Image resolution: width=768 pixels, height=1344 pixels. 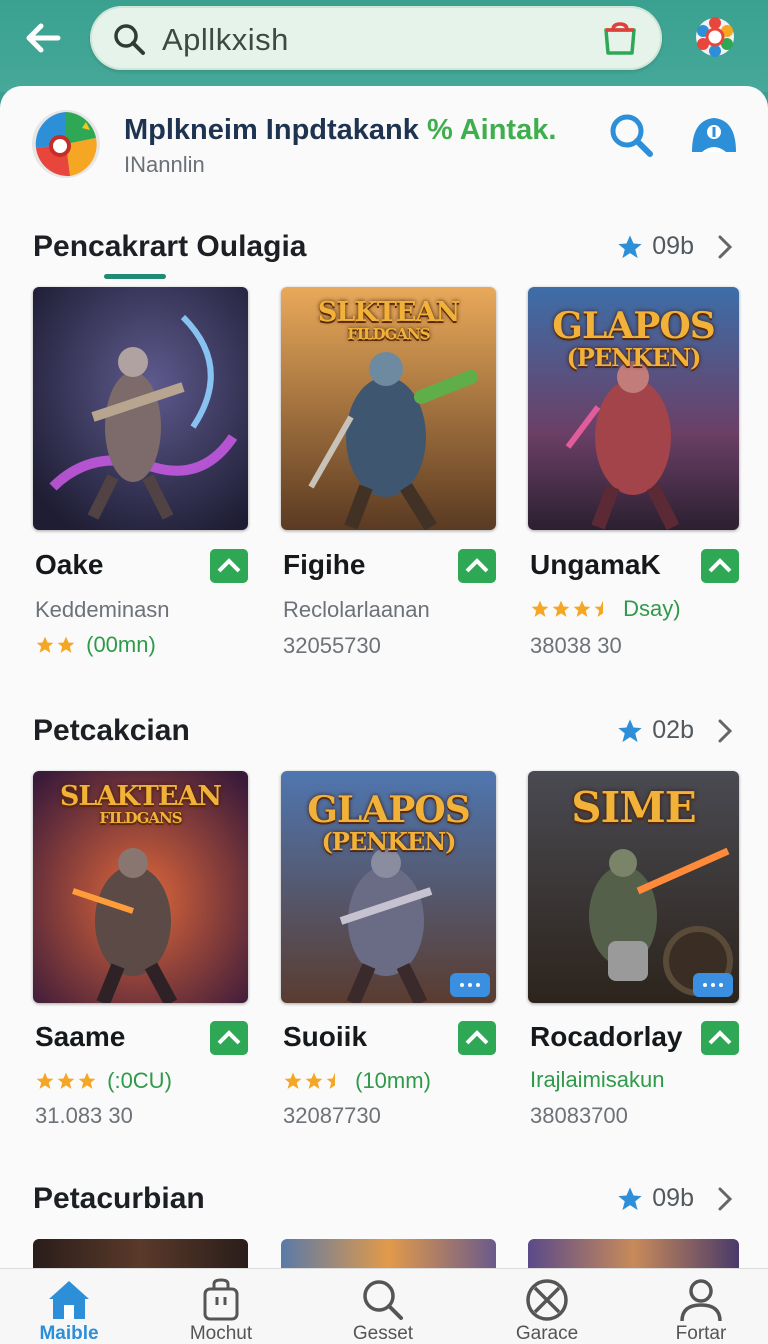 What do you see at coordinates (547, 1333) in the screenshot?
I see `nav-label: Garace` at bounding box center [547, 1333].